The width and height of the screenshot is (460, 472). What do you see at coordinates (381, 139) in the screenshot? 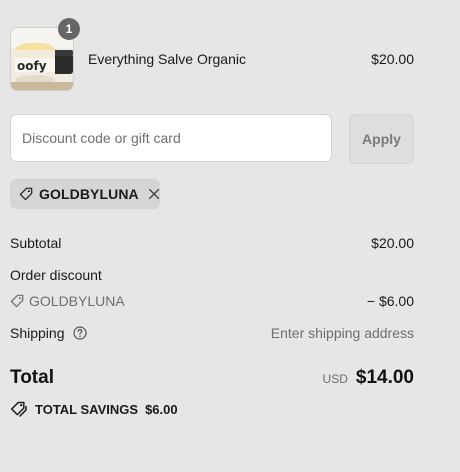
I see `apply-button: Apply` at bounding box center [381, 139].